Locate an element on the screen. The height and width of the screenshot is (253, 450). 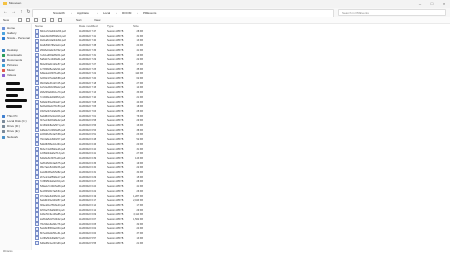
file-name: 6d6a3f9c1e2b7a93.pe8 is located at coordinates (50, 243).